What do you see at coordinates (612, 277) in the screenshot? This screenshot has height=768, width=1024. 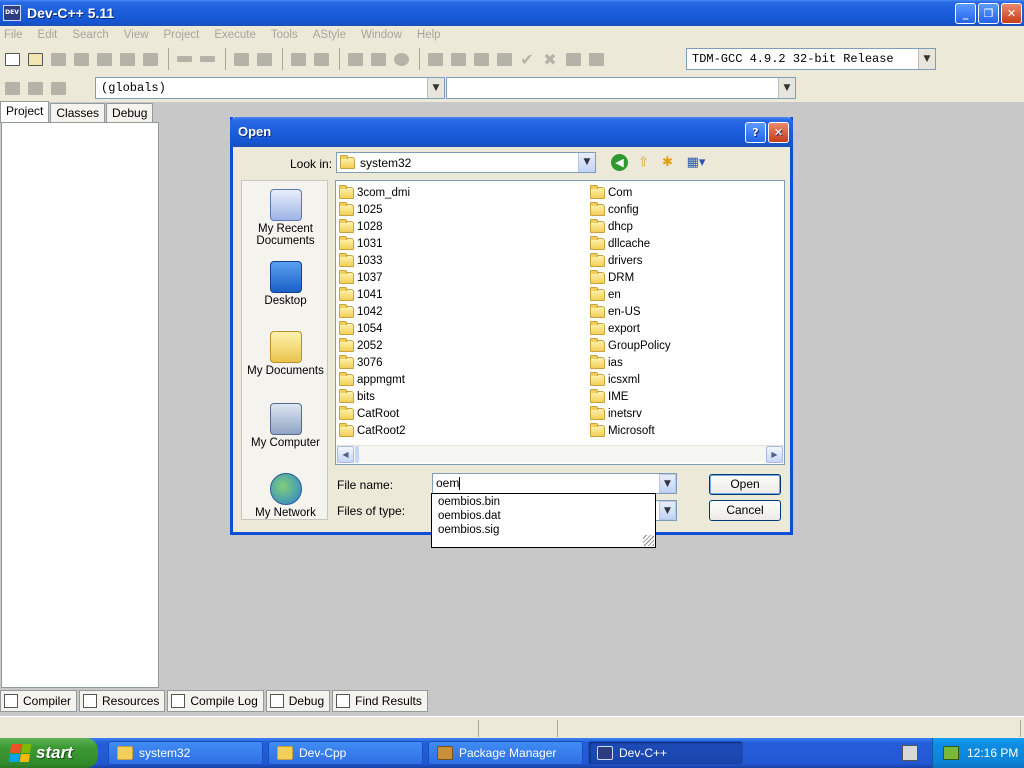 I see `folder-item: DRM` at bounding box center [612, 277].